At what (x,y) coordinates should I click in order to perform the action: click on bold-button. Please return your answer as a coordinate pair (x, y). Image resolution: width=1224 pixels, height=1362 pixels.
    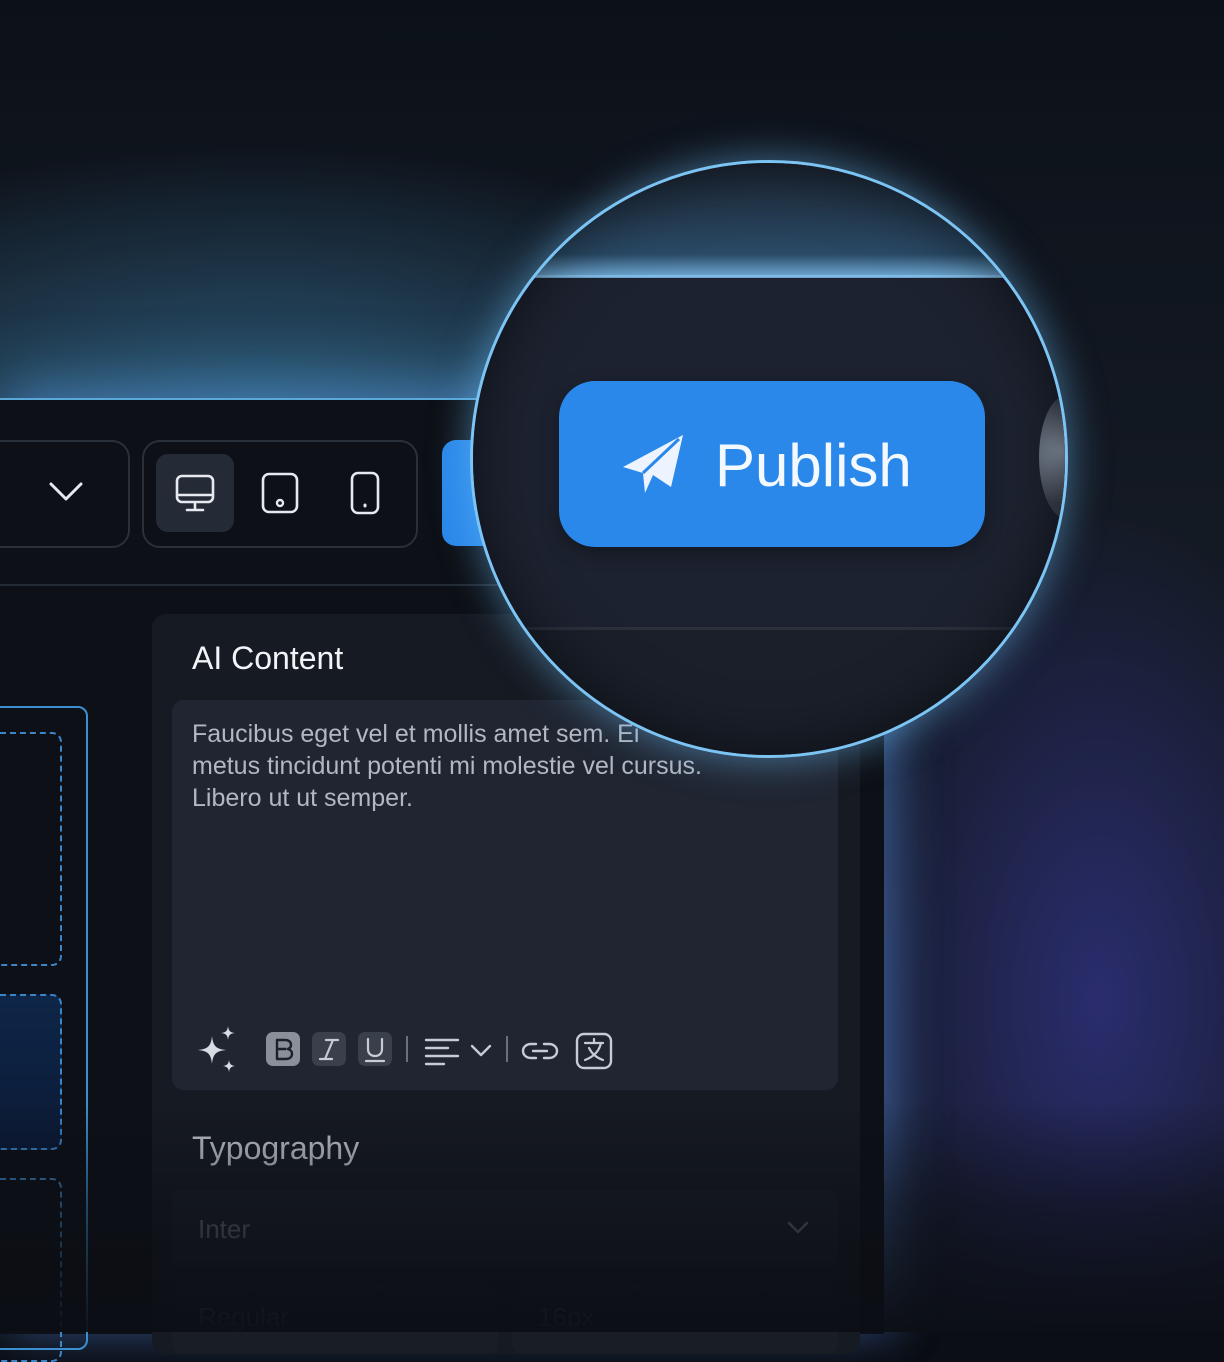
    Looking at the image, I should click on (283, 1049).